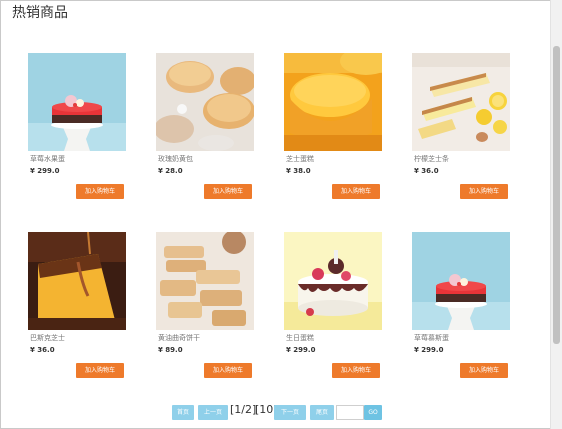 This screenshot has width=562, height=429. I want to click on product-card: 芝士蛋糕 ¥ 38.0 加入购物车, so click(334, 128).